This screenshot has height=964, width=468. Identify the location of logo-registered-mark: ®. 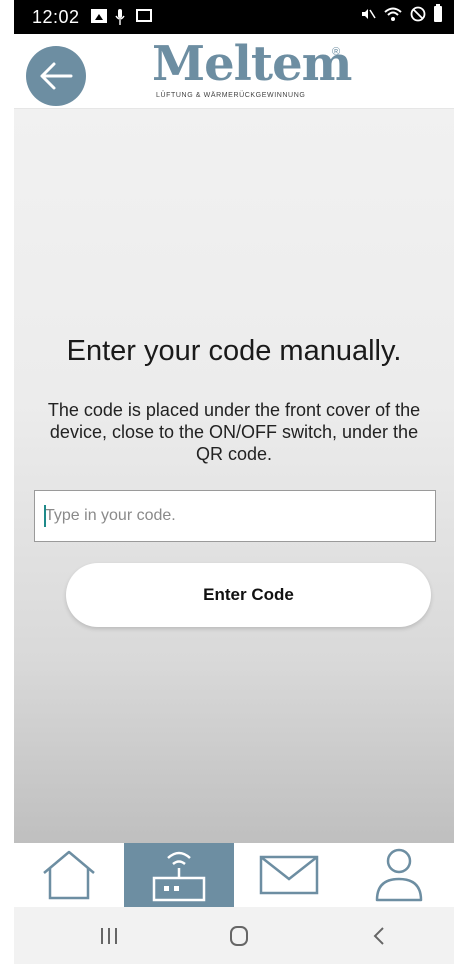
(336, 52).